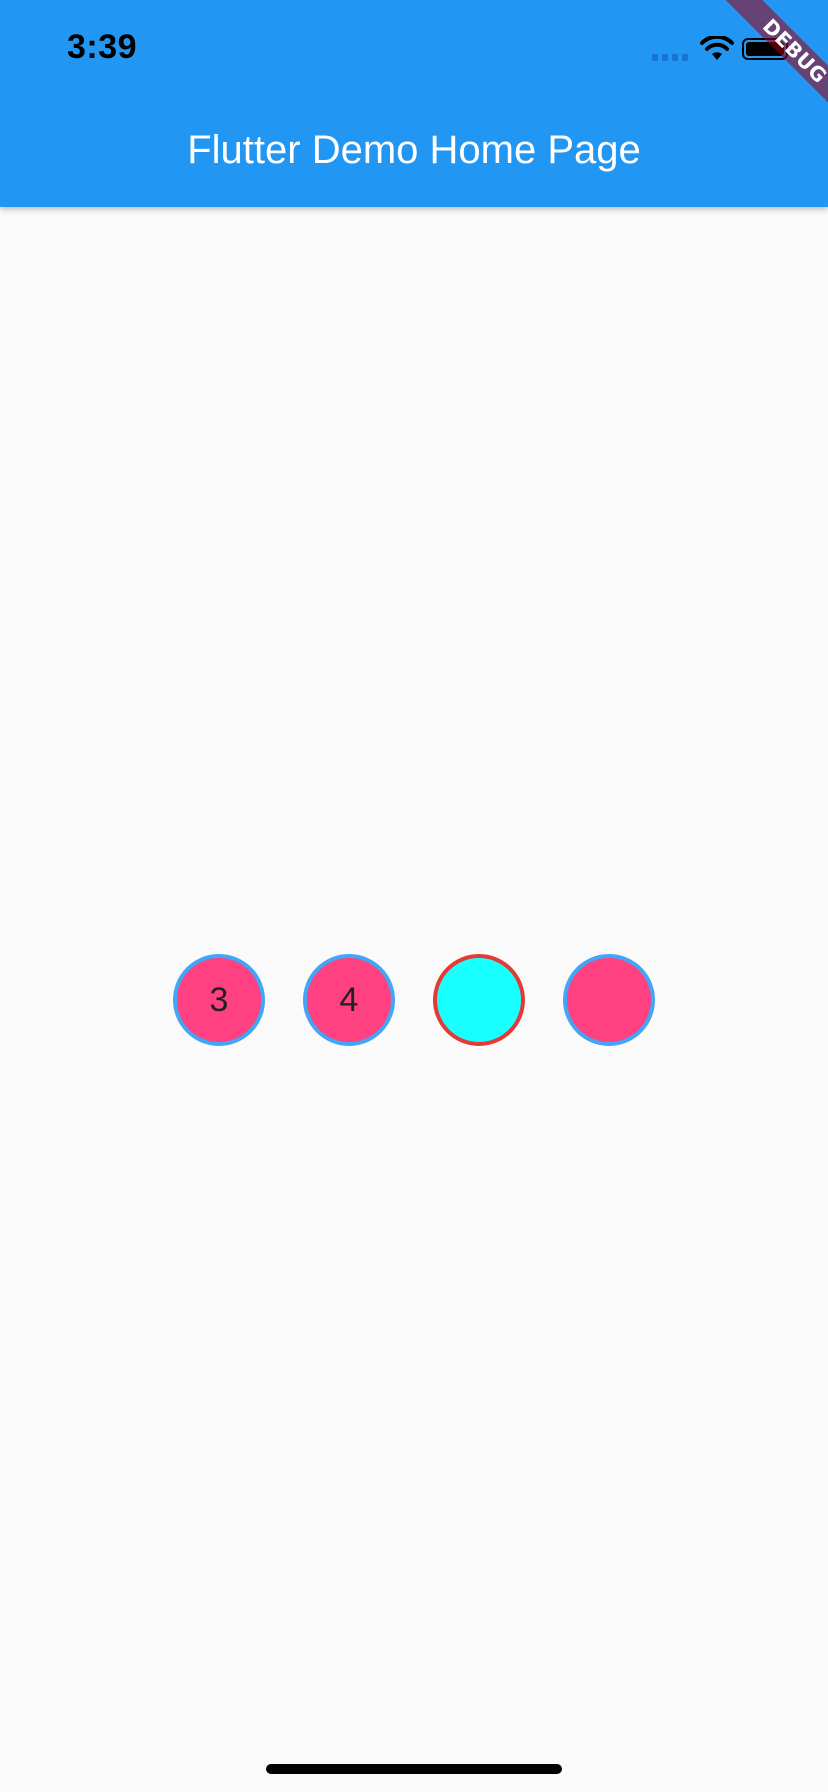 This screenshot has width=828, height=1792. I want to click on debug-banner: DEBUG, so click(763, 65).